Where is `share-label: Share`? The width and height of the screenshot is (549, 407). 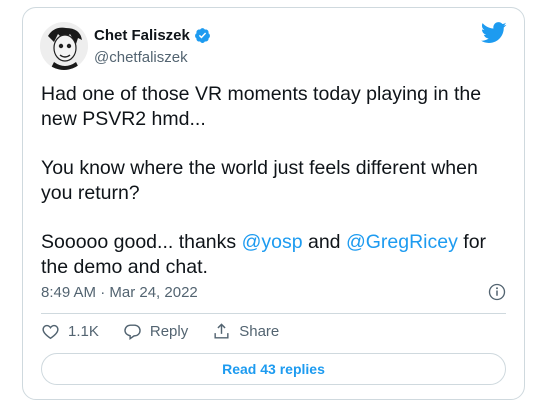
share-label: Share is located at coordinates (259, 331).